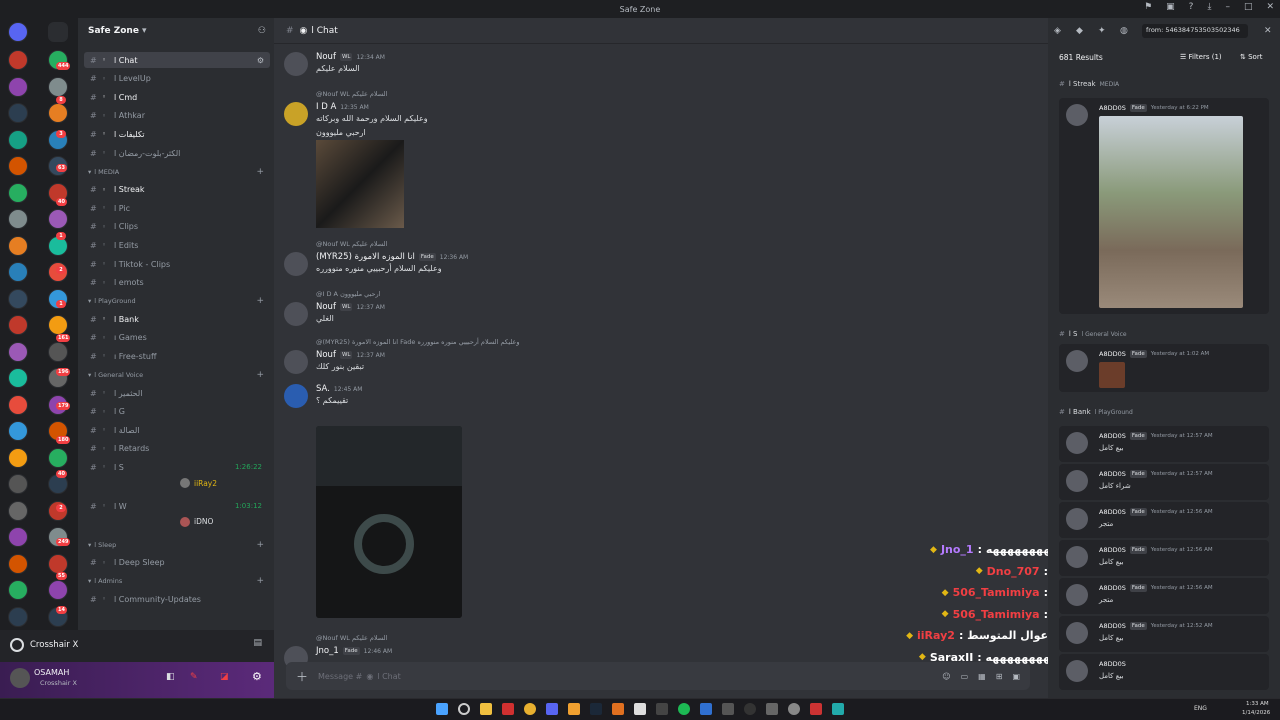  Describe the element at coordinates (464, 709) in the screenshot. I see `search-icon` at that location.